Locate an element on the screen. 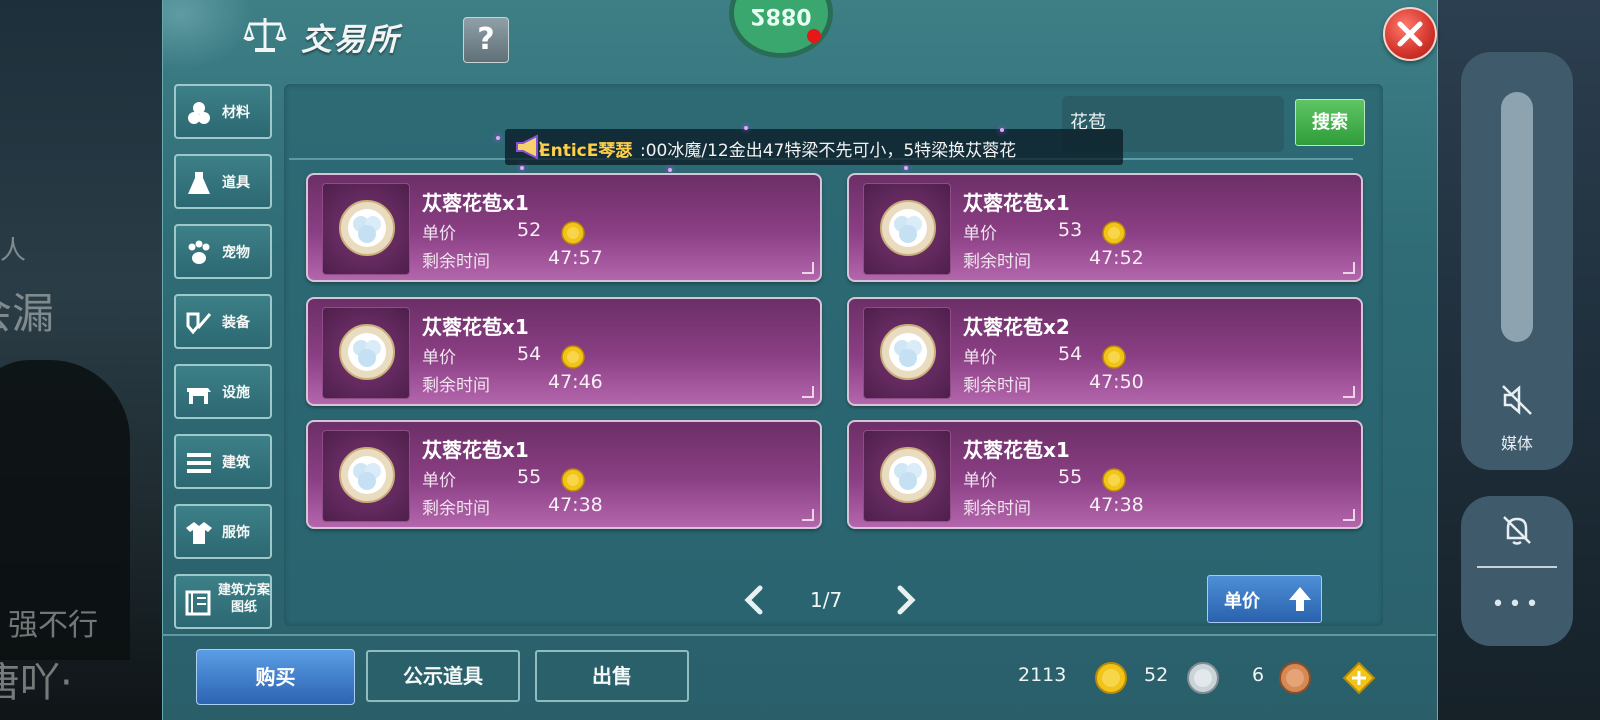 This screenshot has height=720, width=1600. bg-text-3: 强不行 is located at coordinates (53, 625).